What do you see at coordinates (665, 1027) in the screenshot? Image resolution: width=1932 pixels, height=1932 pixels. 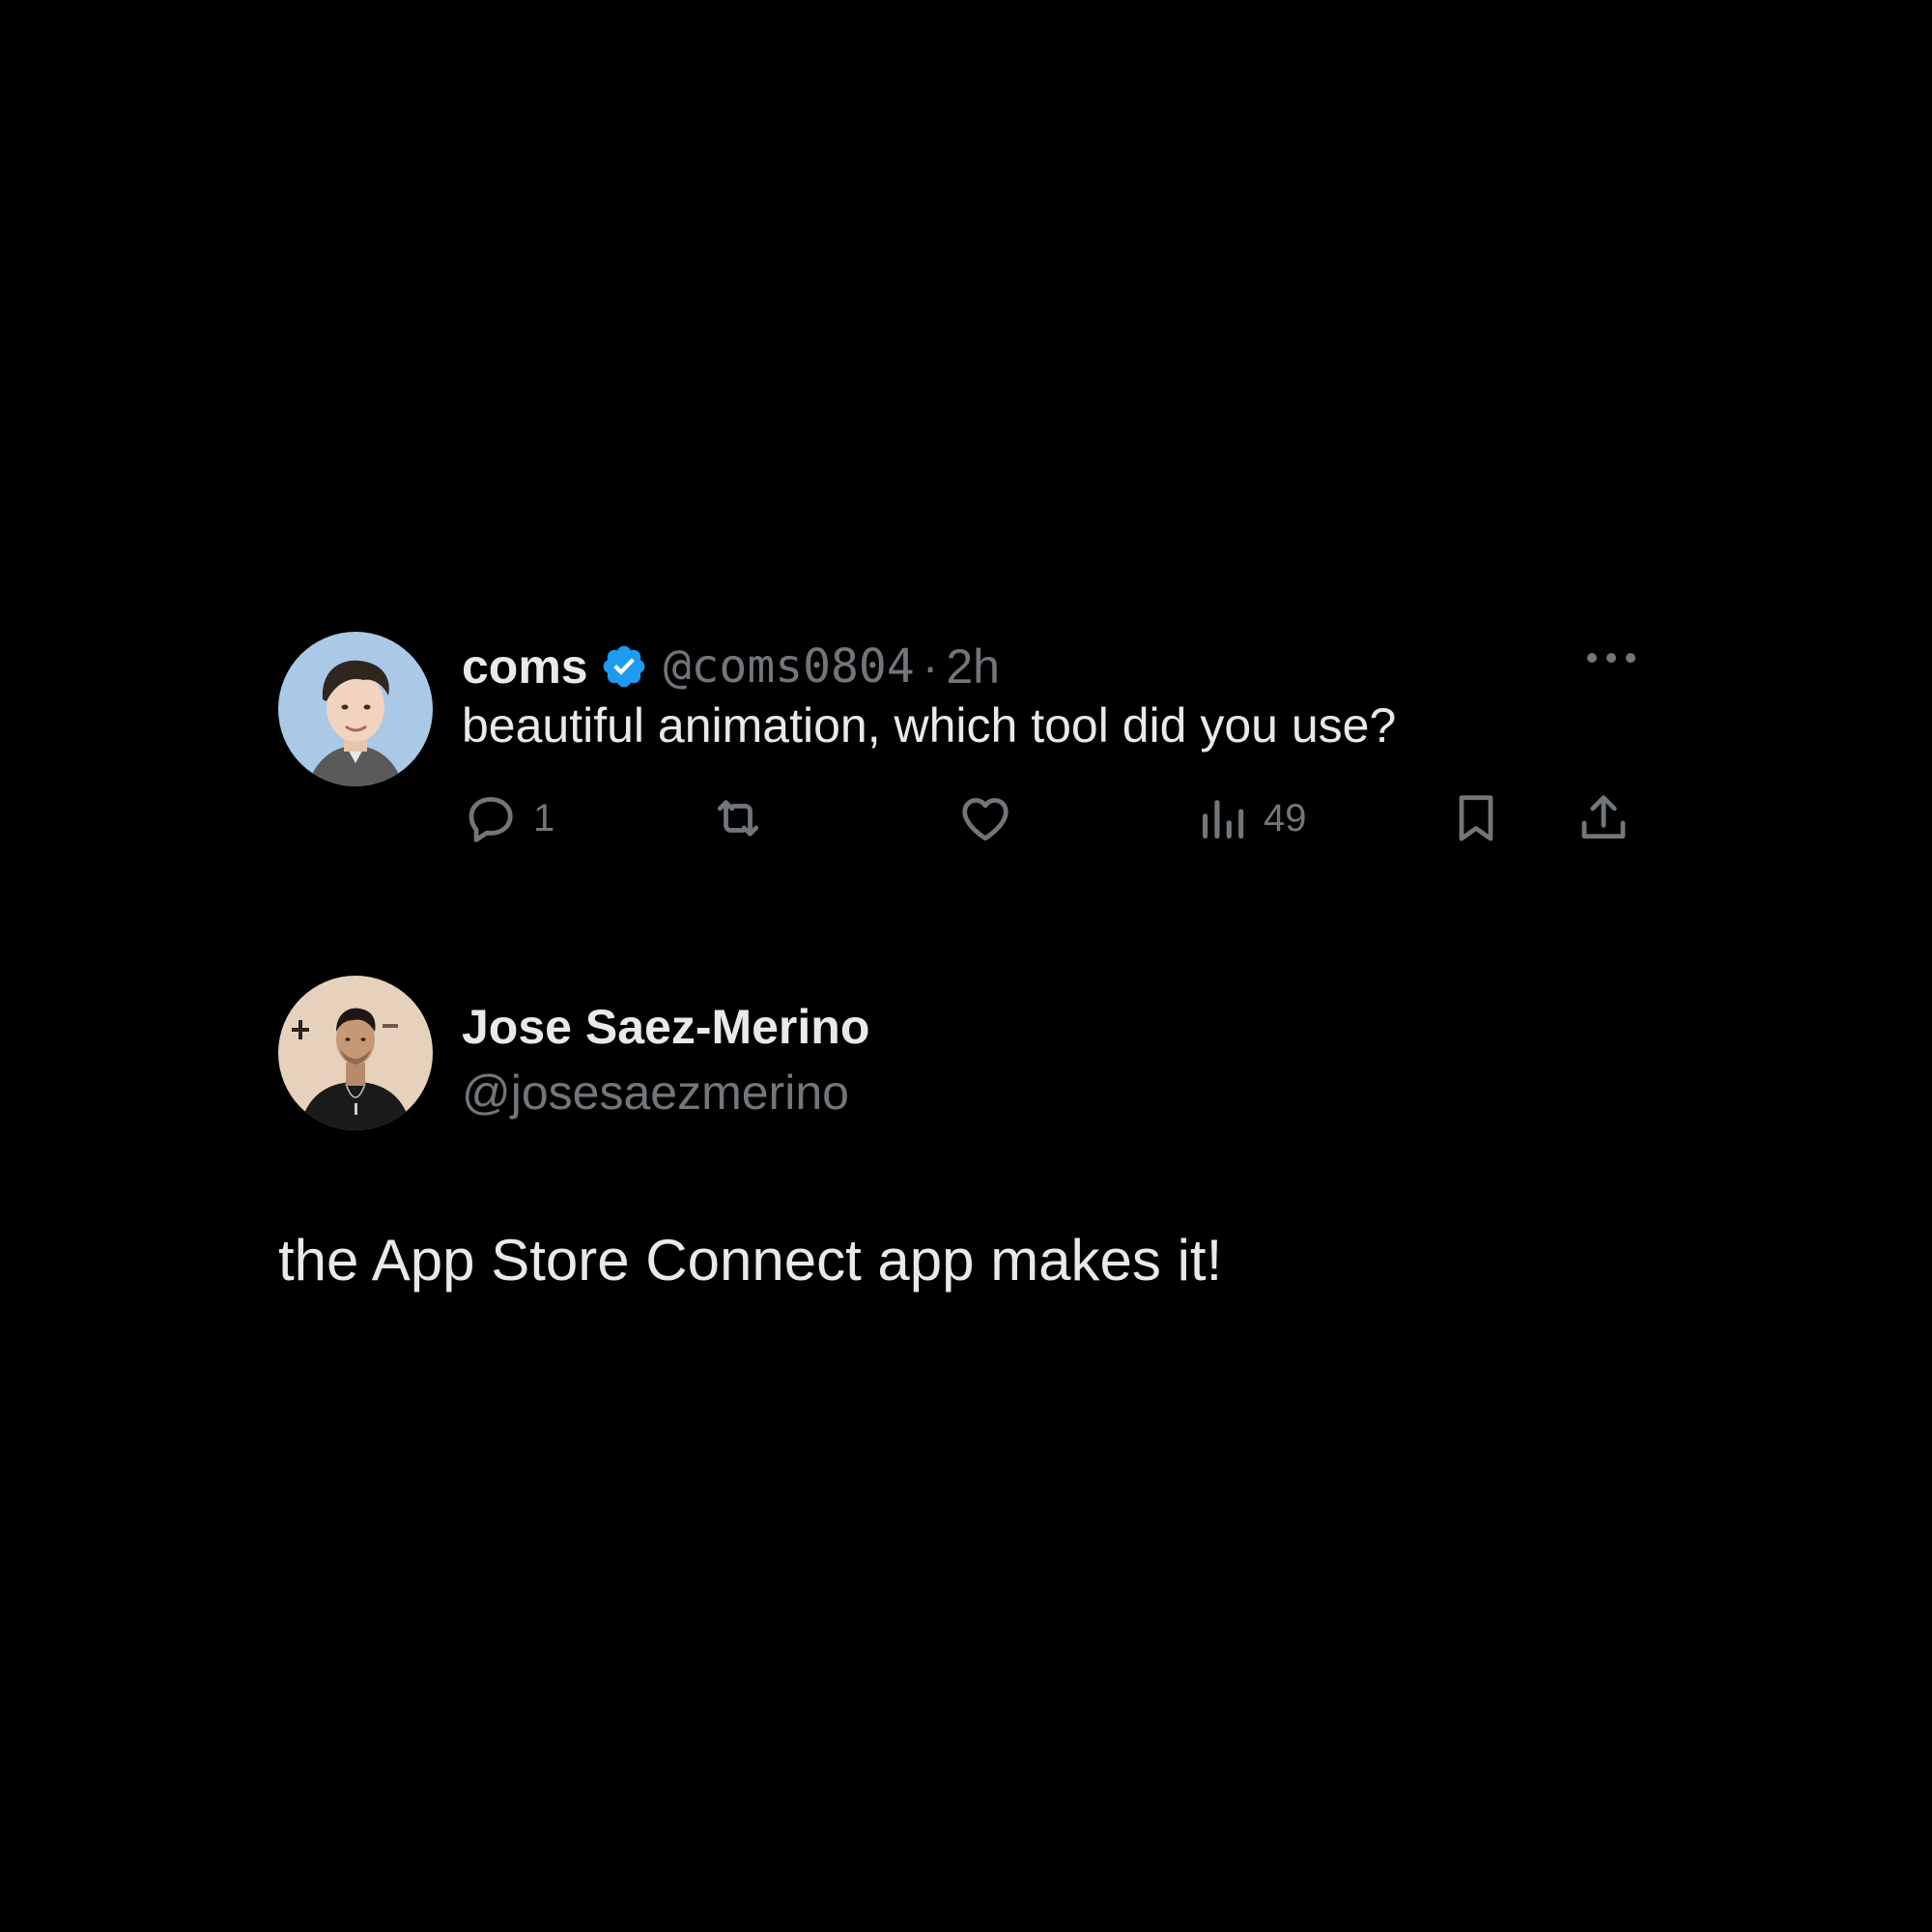 I see `reply-author-display-name: Jose Saez-Merino` at bounding box center [665, 1027].